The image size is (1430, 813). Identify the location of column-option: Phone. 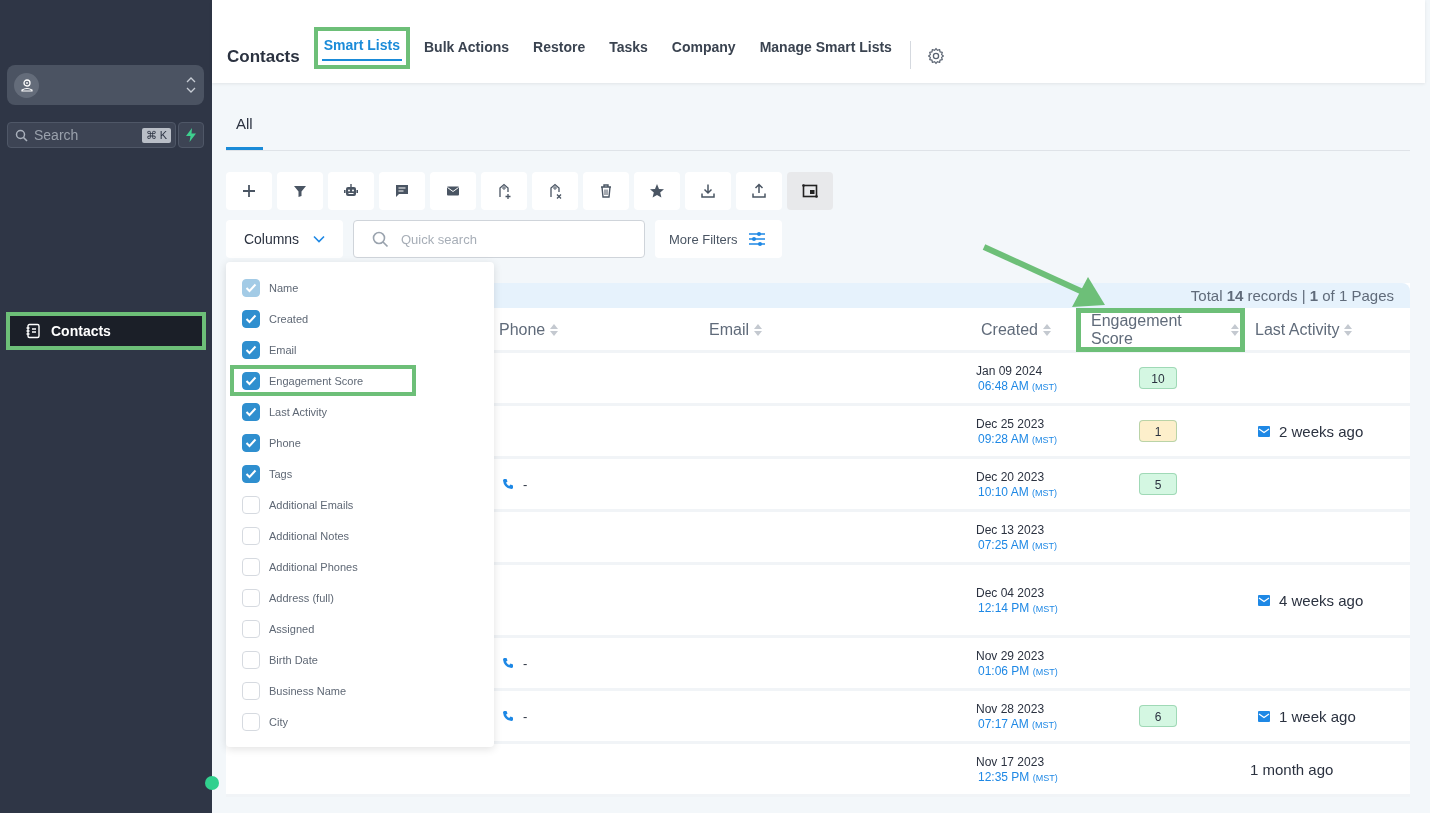
(323, 442).